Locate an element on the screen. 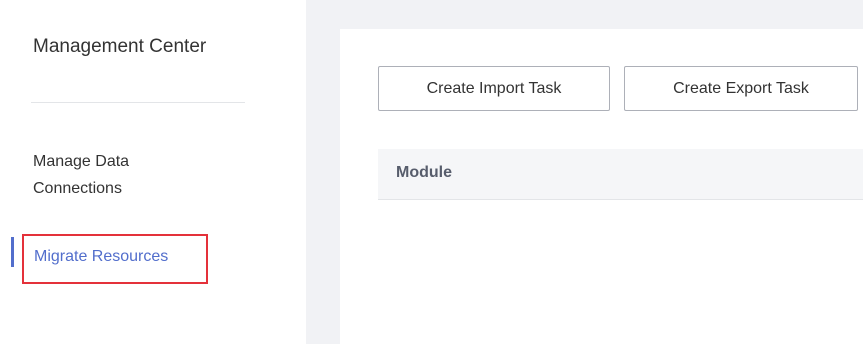 The image size is (863, 344). sidebar-item-manage-data-connections: Manage Data Connections is located at coordinates (133, 175).